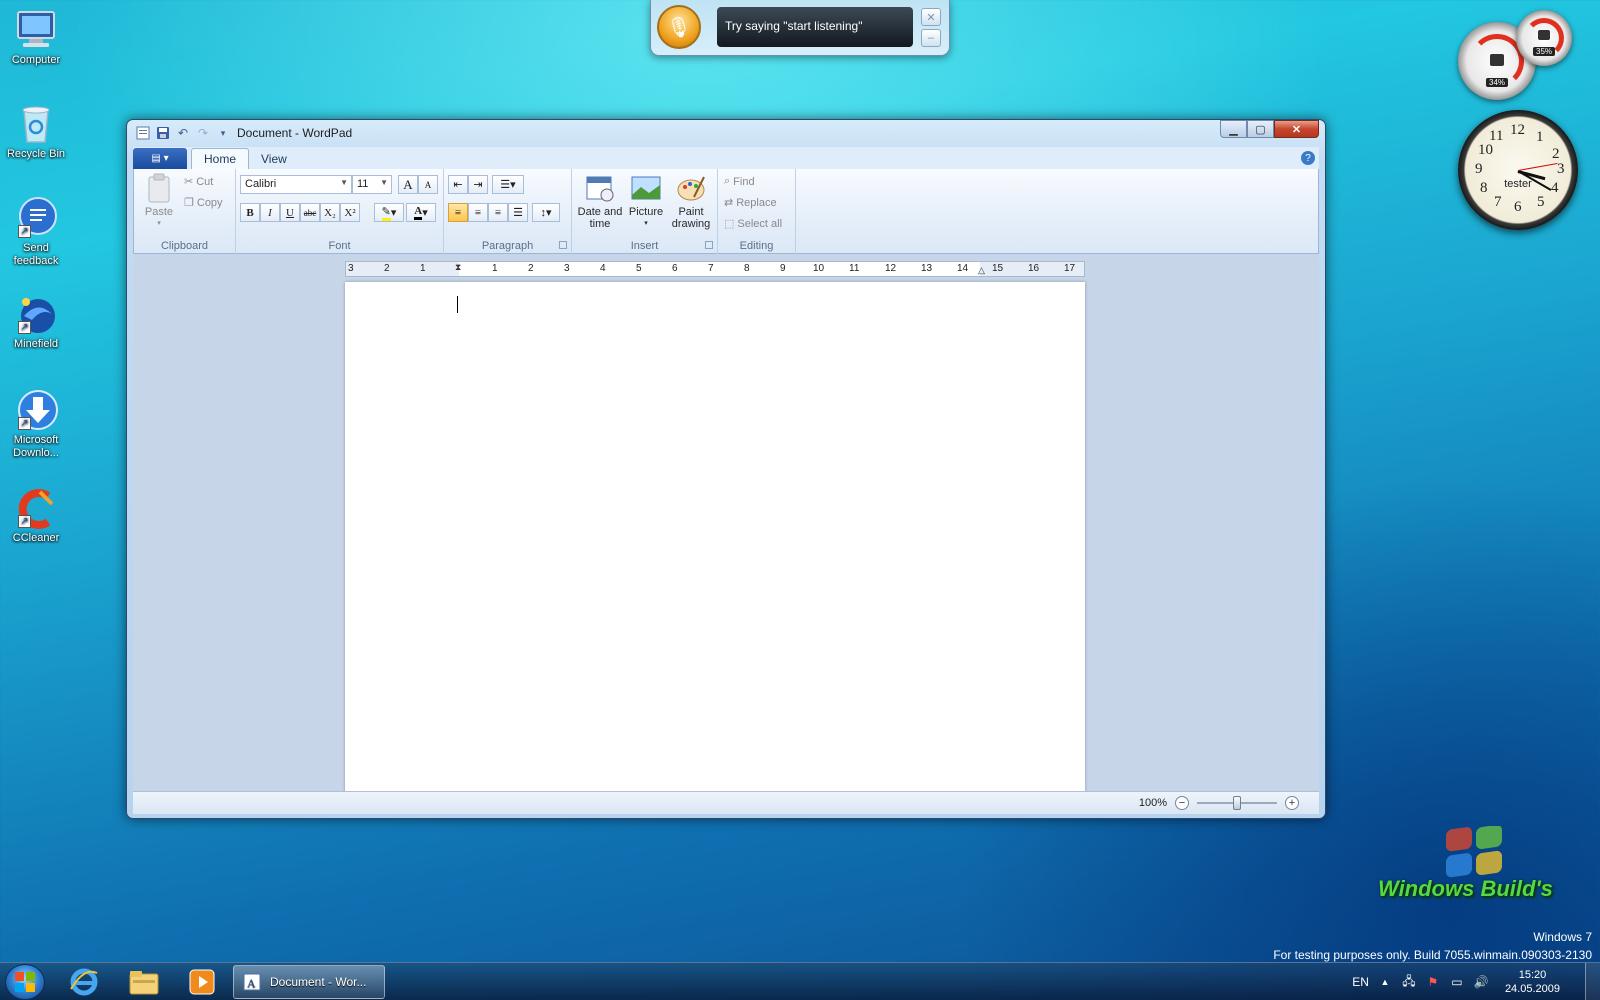 Image resolution: width=1600 pixels, height=1000 pixels. Describe the element at coordinates (203, 203) in the screenshot. I see `copy-button: ❐ Copy` at that location.